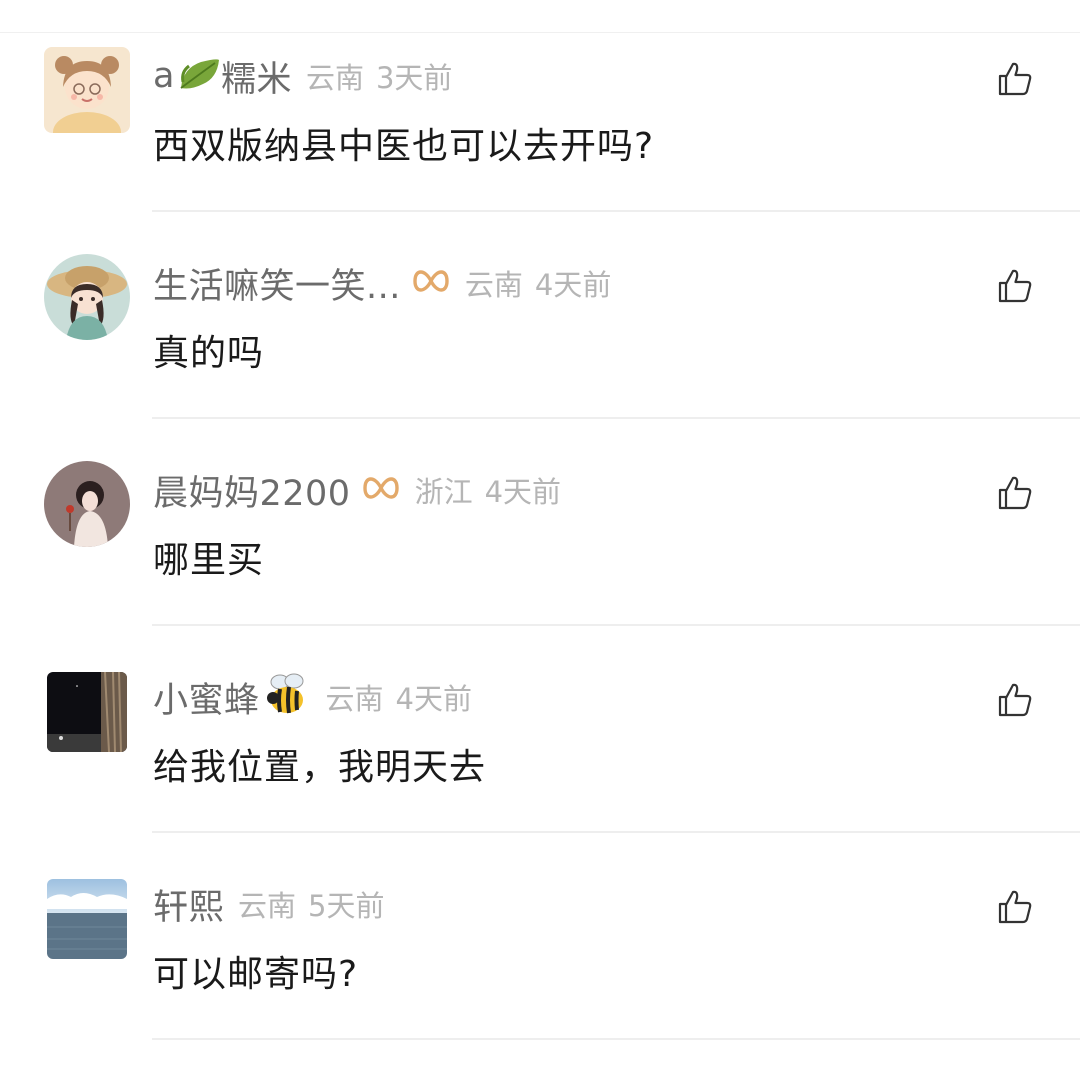 This screenshot has height=1080, width=1080. I want to click on comment-meta: 生活嘛笑一笑... 云南 4天前, so click(382, 283).